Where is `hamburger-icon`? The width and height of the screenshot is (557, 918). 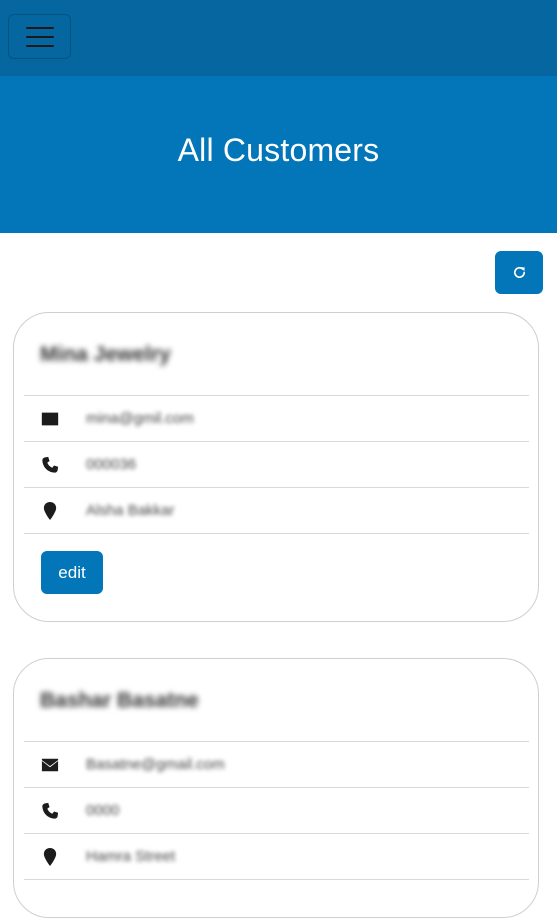 hamburger-icon is located at coordinates (39, 27).